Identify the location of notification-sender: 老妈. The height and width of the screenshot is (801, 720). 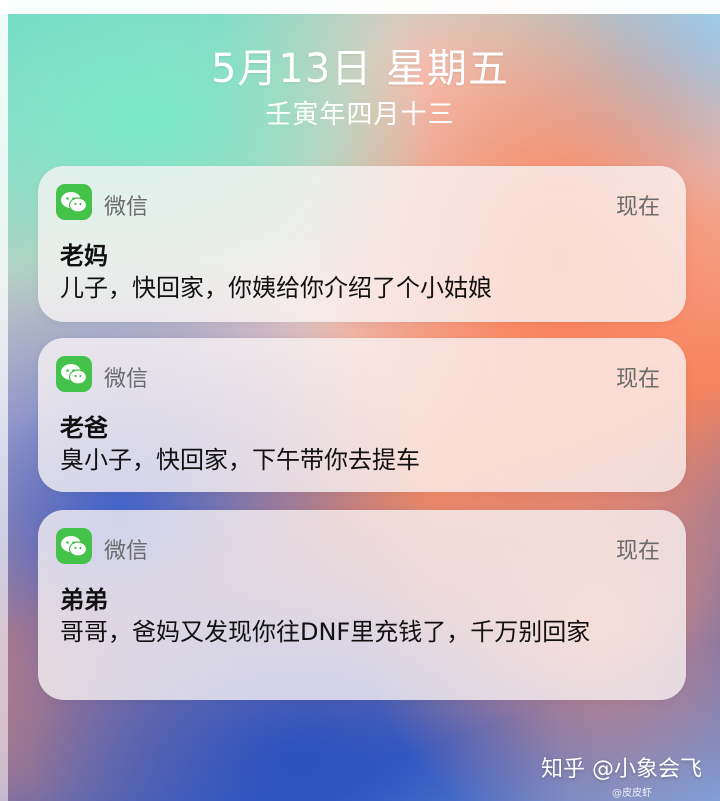
(84, 256).